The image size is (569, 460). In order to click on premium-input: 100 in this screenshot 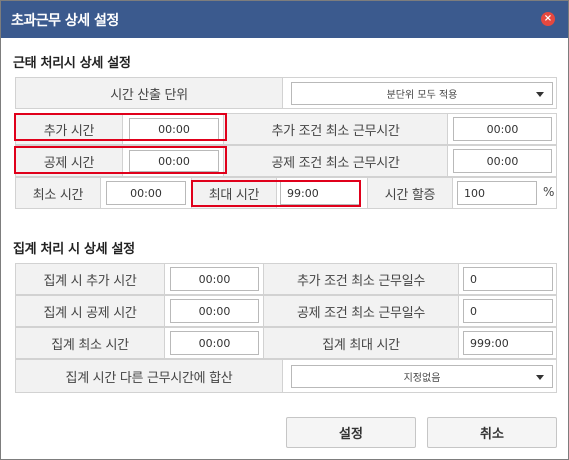, I will do `click(497, 193)`.